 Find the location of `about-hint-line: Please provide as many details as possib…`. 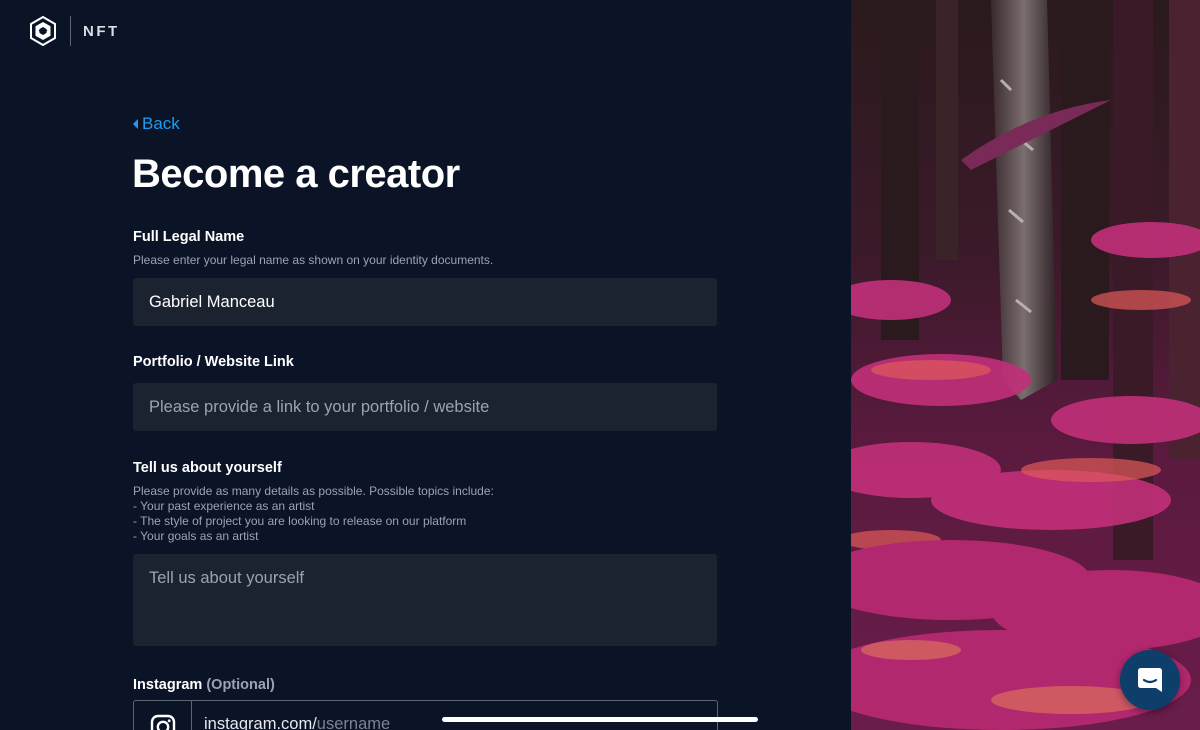

about-hint-line: Please provide as many details as possib… is located at coordinates (313, 491).